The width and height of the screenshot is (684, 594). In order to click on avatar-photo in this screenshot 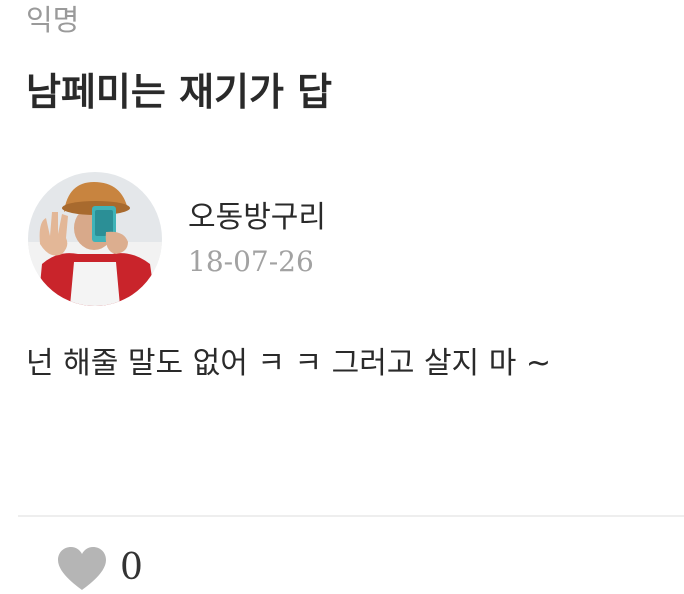, I will do `click(95, 239)`.